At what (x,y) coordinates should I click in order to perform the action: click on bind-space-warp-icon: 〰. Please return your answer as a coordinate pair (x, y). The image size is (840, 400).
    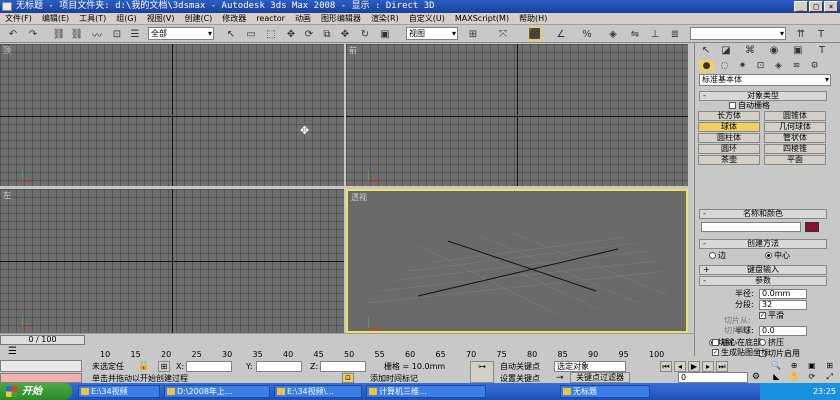
    Looking at the image, I should click on (97, 34).